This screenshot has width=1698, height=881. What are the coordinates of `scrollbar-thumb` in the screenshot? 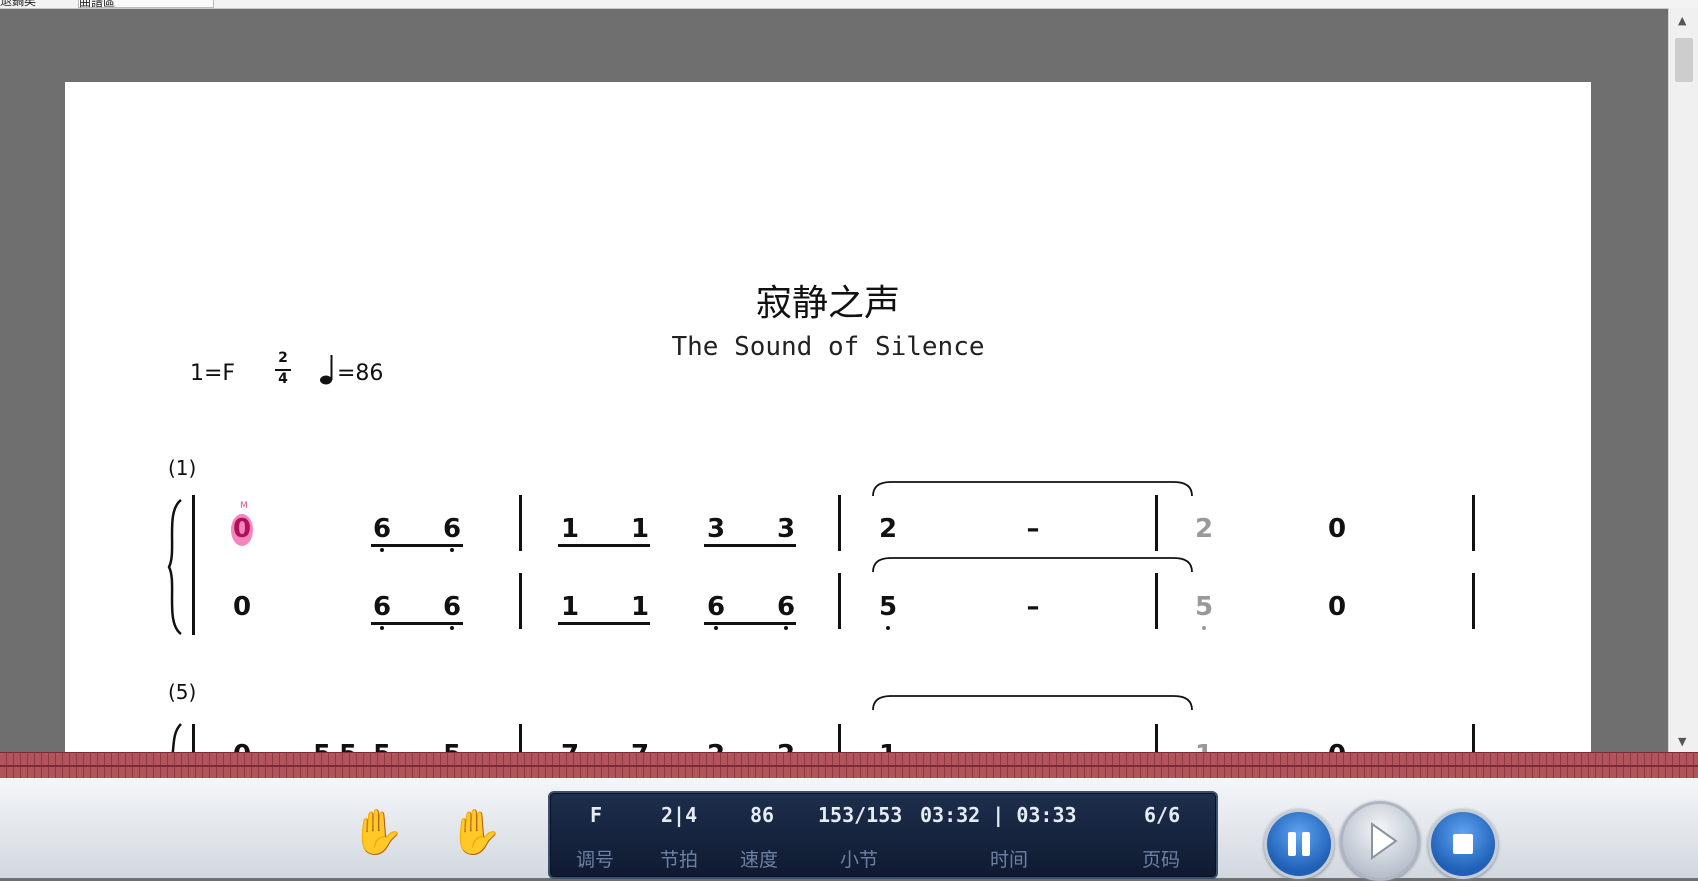 It's located at (1684, 60).